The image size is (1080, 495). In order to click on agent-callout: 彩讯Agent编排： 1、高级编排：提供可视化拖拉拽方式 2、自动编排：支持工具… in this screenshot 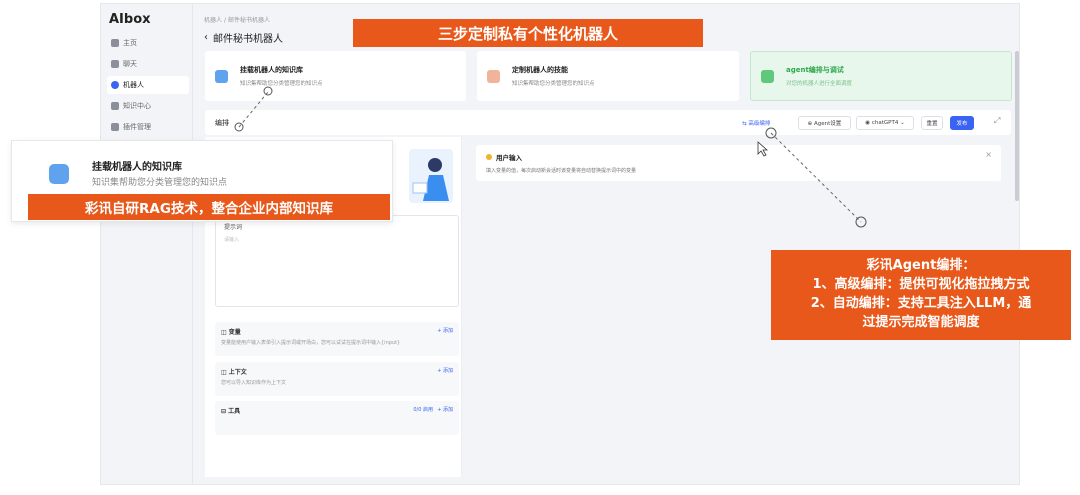, I will do `click(921, 295)`.